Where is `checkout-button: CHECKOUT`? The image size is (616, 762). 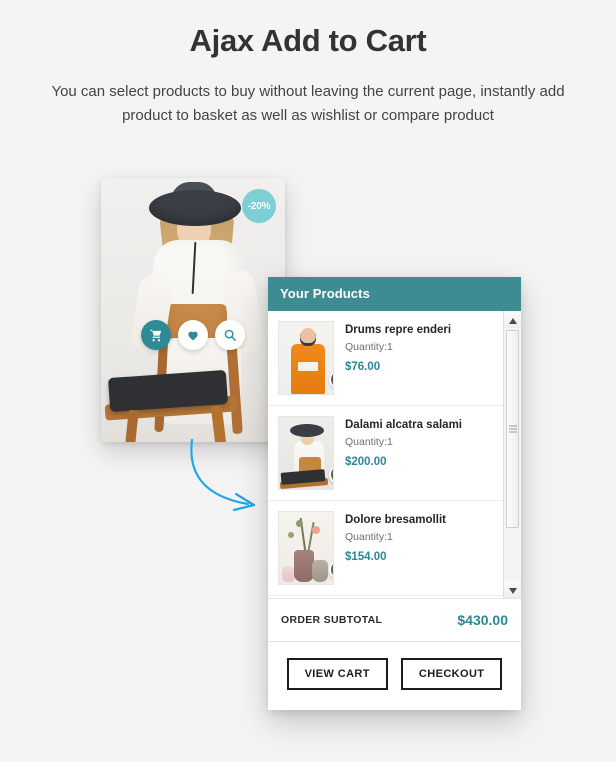
checkout-button: CHECKOUT is located at coordinates (451, 674).